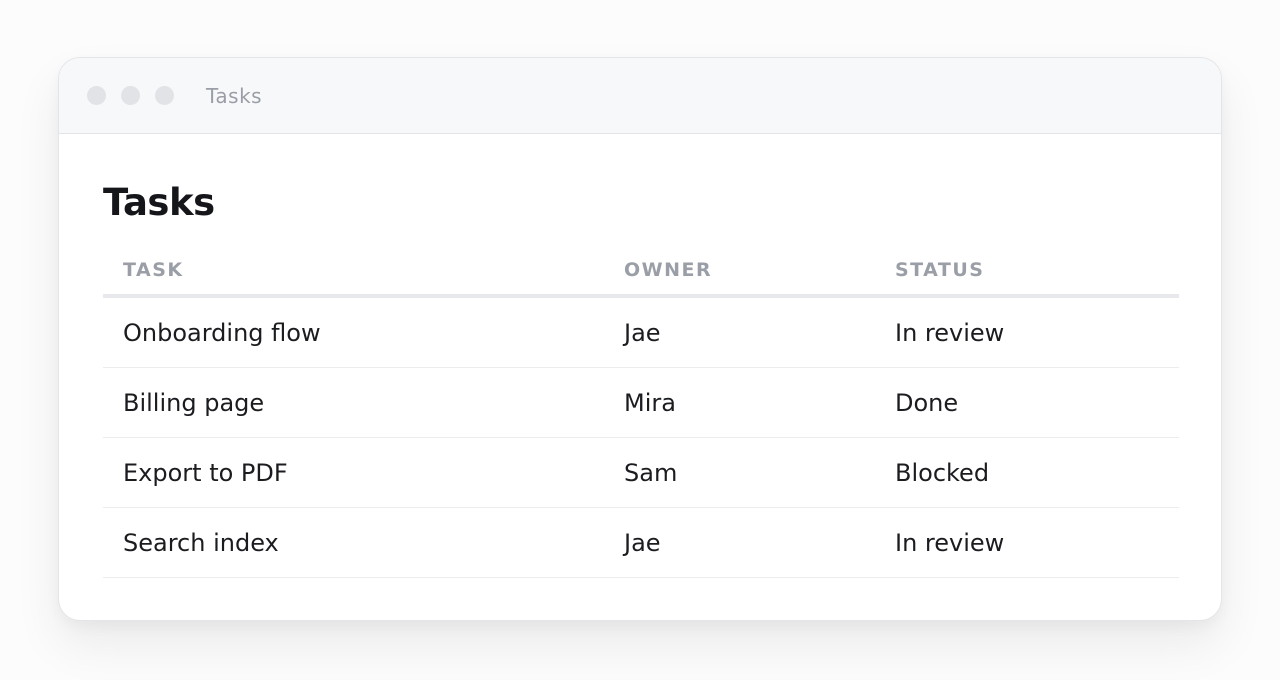 This screenshot has height=680, width=1280. Describe the element at coordinates (164, 95) in the screenshot. I see `window-maximize-dot` at that location.